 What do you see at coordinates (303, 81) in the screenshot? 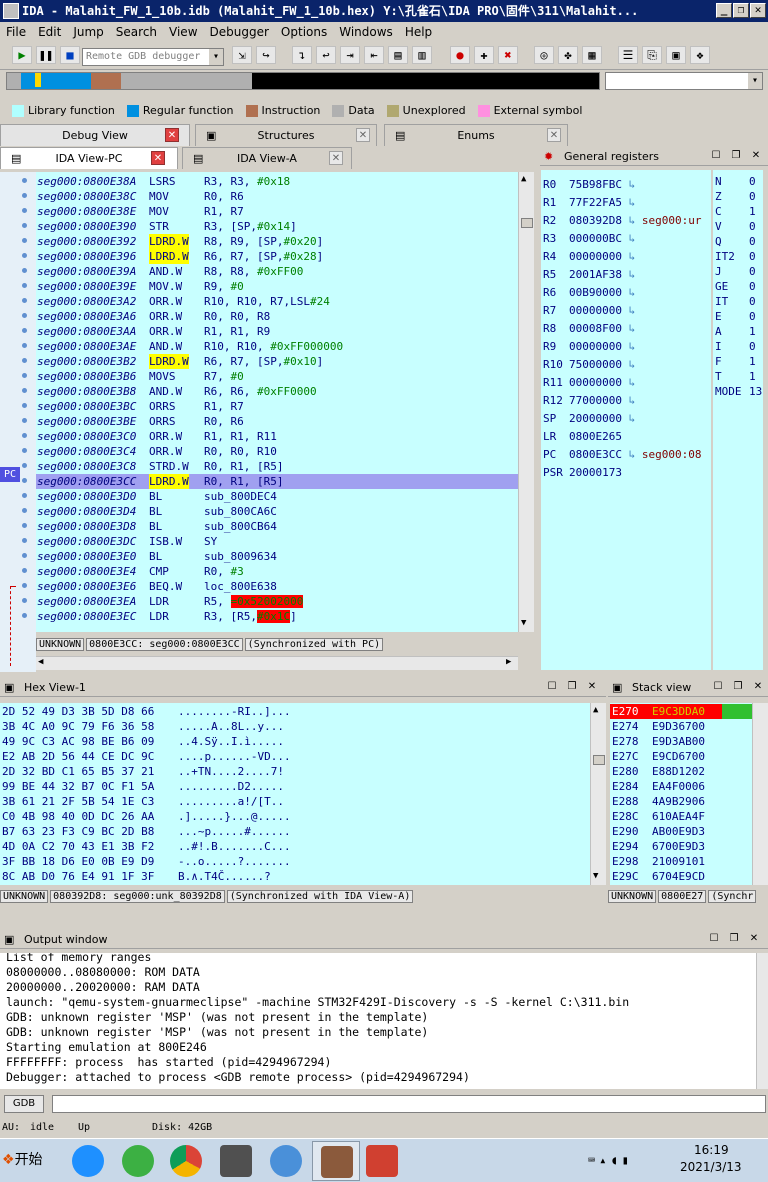
I see `nav-band-bar` at bounding box center [303, 81].